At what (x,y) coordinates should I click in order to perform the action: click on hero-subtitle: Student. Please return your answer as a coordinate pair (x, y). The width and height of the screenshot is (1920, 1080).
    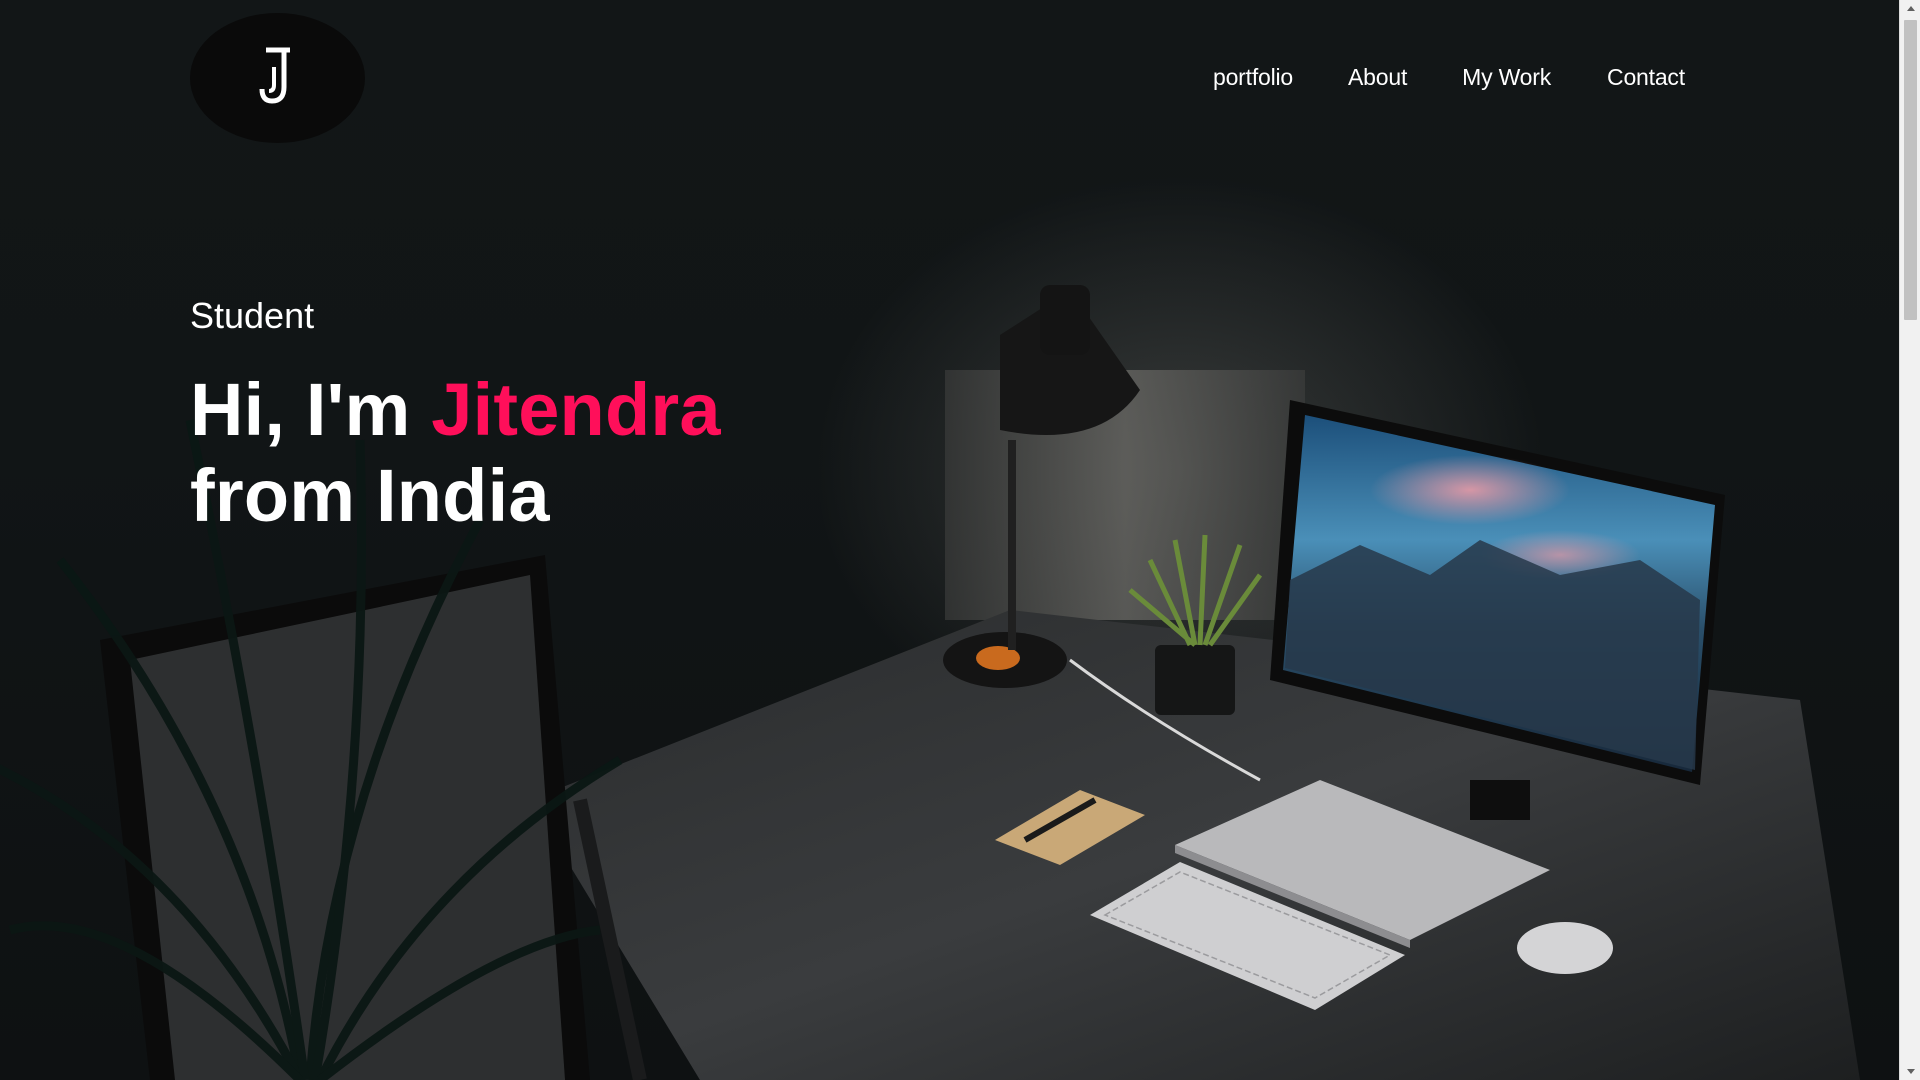
    Looking at the image, I should click on (252, 315).